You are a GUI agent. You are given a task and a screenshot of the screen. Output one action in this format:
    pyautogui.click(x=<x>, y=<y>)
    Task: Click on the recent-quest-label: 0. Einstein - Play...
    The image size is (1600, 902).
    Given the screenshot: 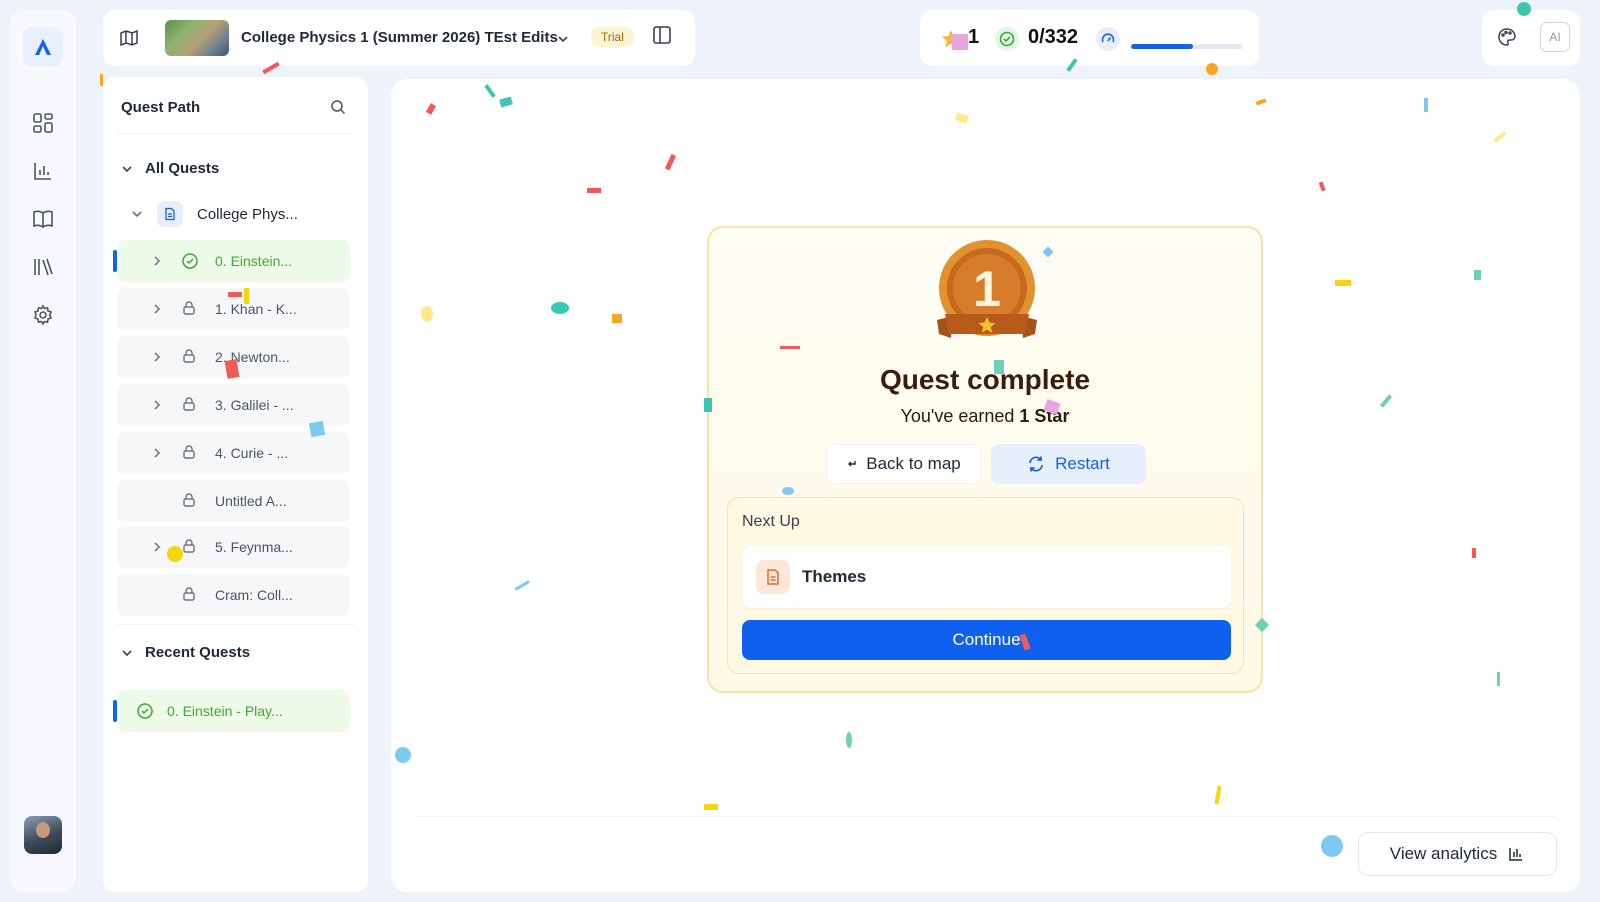 What is the action you would take?
    pyautogui.click(x=225, y=711)
    